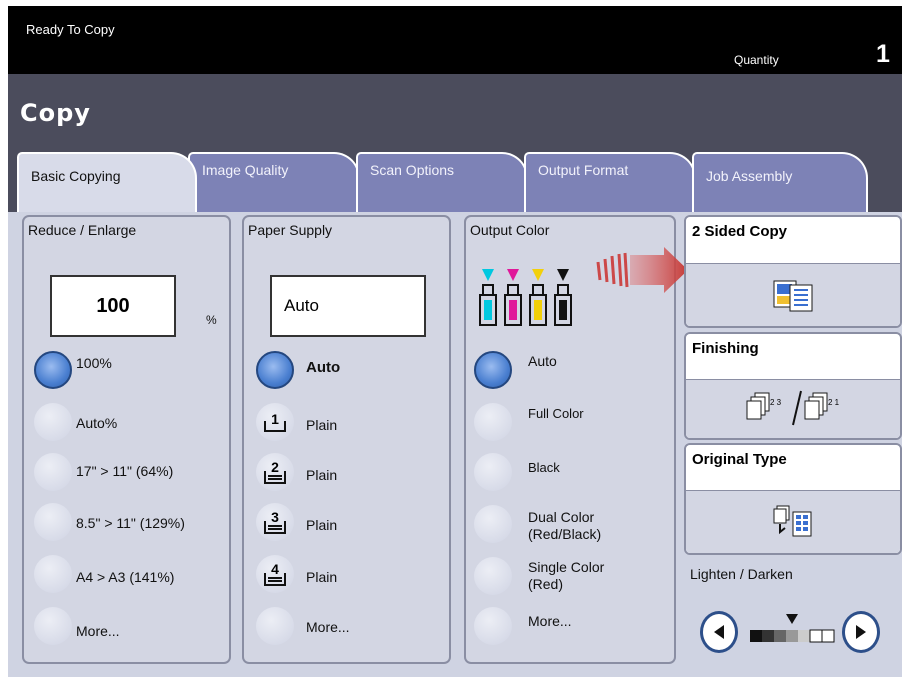 The width and height of the screenshot is (902, 677). What do you see at coordinates (82, 230) in the screenshot?
I see `panel-title: Reduce / Enlarge` at bounding box center [82, 230].